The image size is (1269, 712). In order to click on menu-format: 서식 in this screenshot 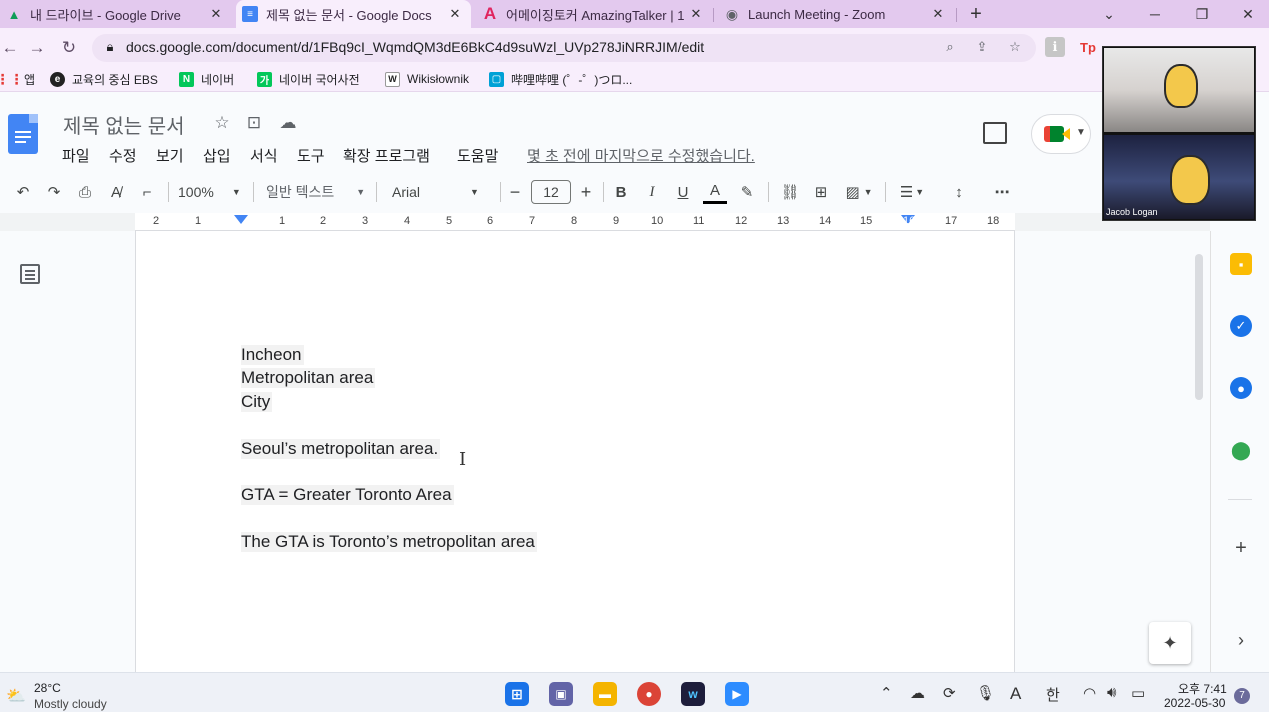, I will do `click(264, 155)`.